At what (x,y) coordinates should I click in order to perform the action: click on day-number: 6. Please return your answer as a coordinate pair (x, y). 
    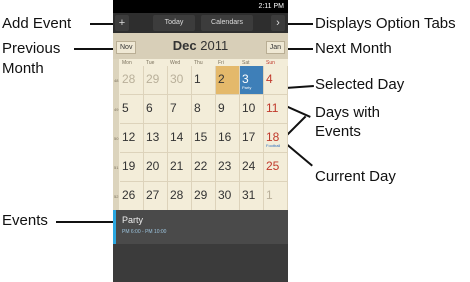
    Looking at the image, I should click on (149, 108).